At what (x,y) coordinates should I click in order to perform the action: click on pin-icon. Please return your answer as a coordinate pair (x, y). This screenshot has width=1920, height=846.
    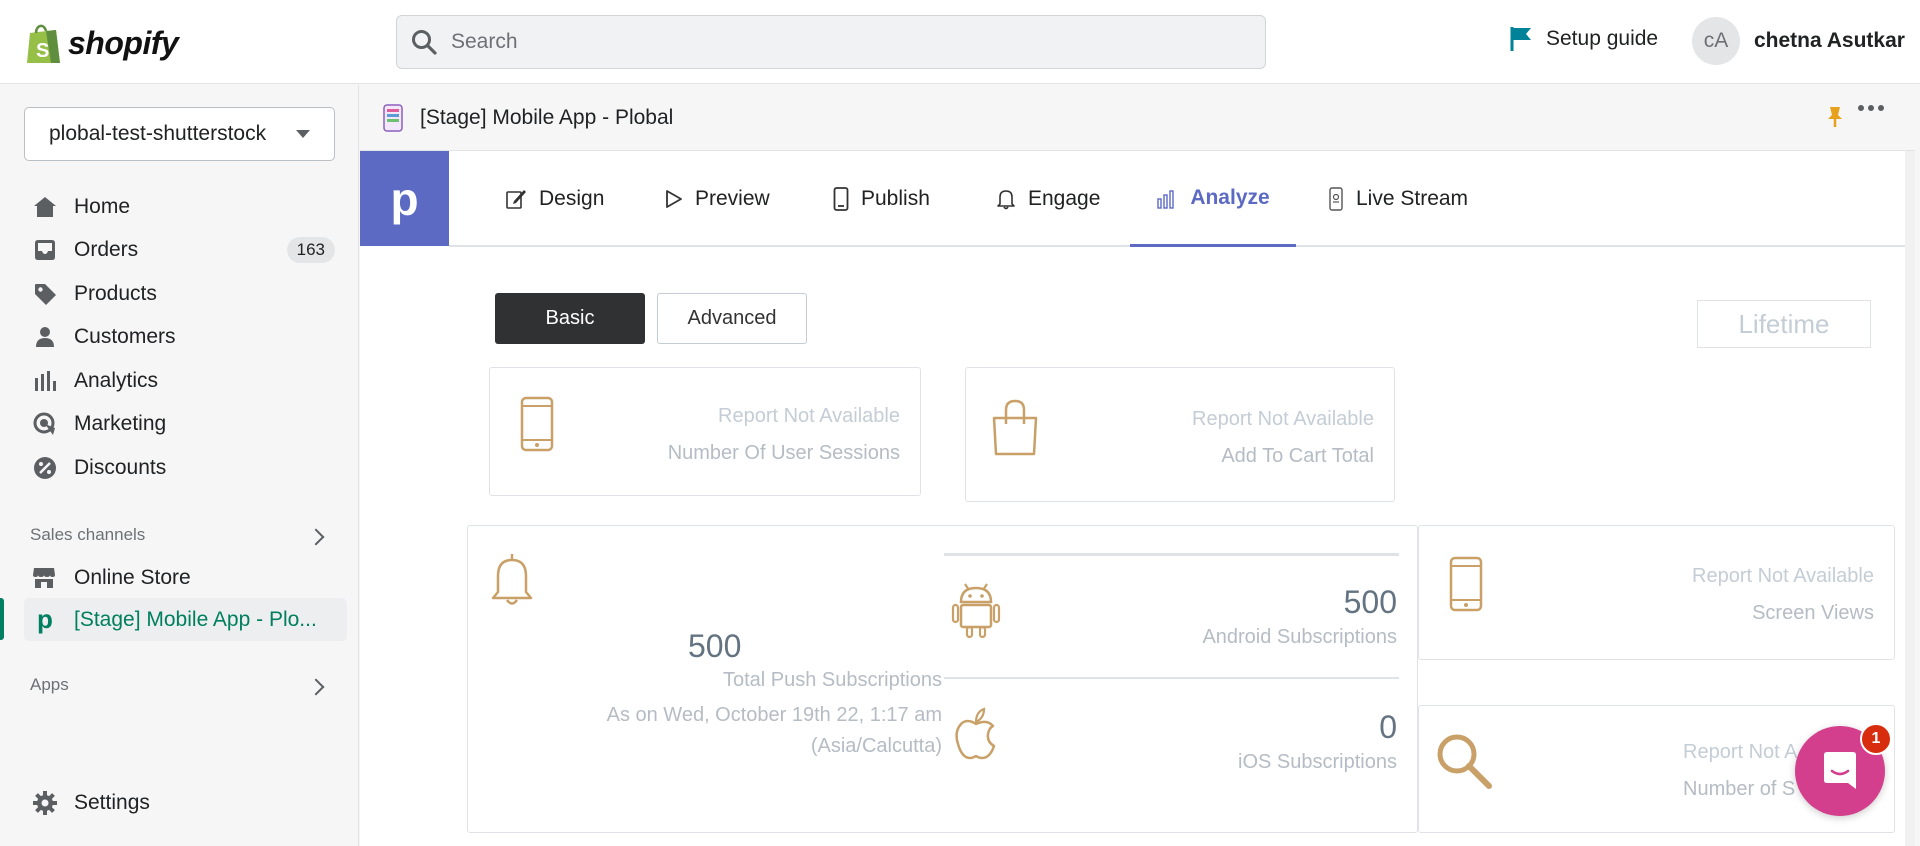
    Looking at the image, I should click on (1835, 117).